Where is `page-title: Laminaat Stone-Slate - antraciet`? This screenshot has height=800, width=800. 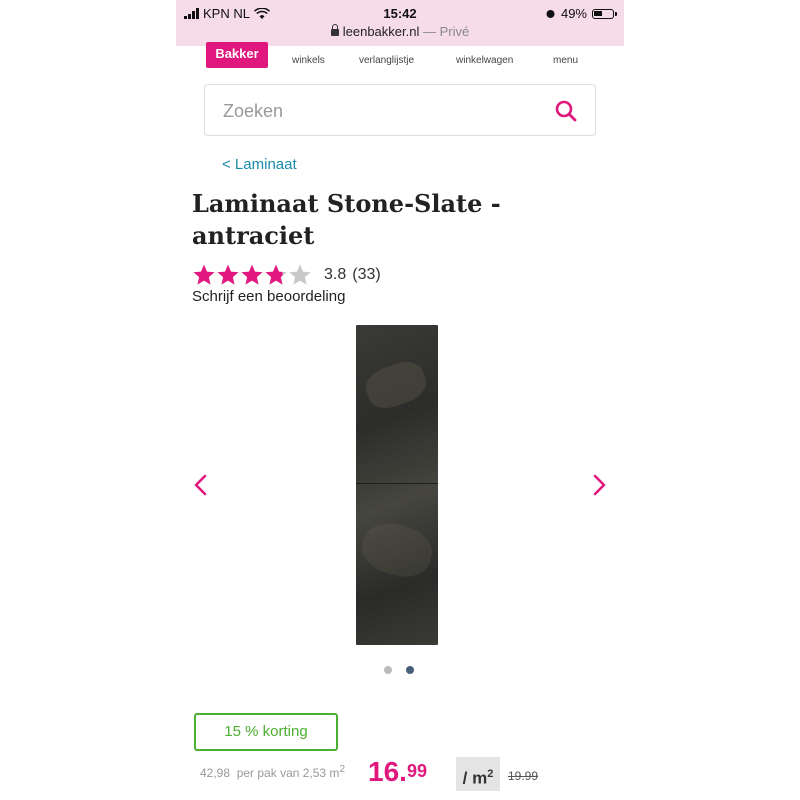 page-title: Laminaat Stone-Slate - antraciet is located at coordinates (346, 219).